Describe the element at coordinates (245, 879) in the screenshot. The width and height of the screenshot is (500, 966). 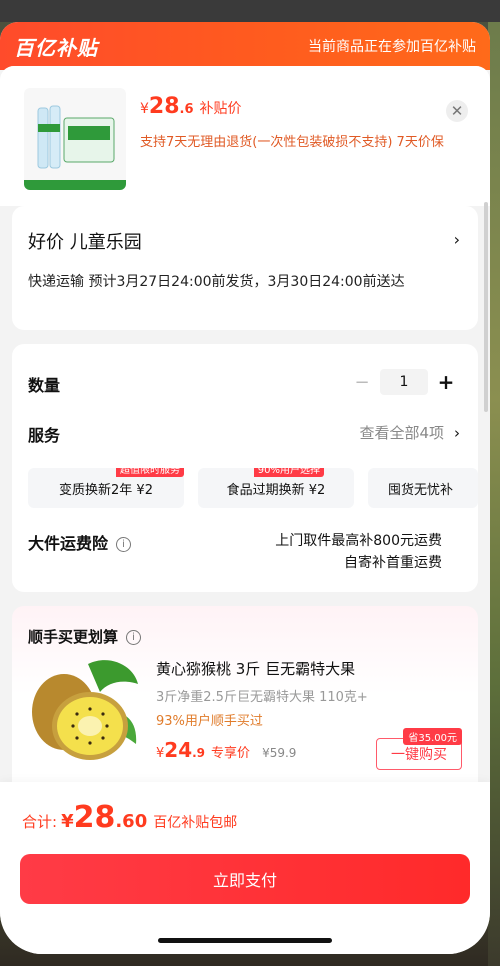
I see `pay-now-button: 立即支付` at that location.